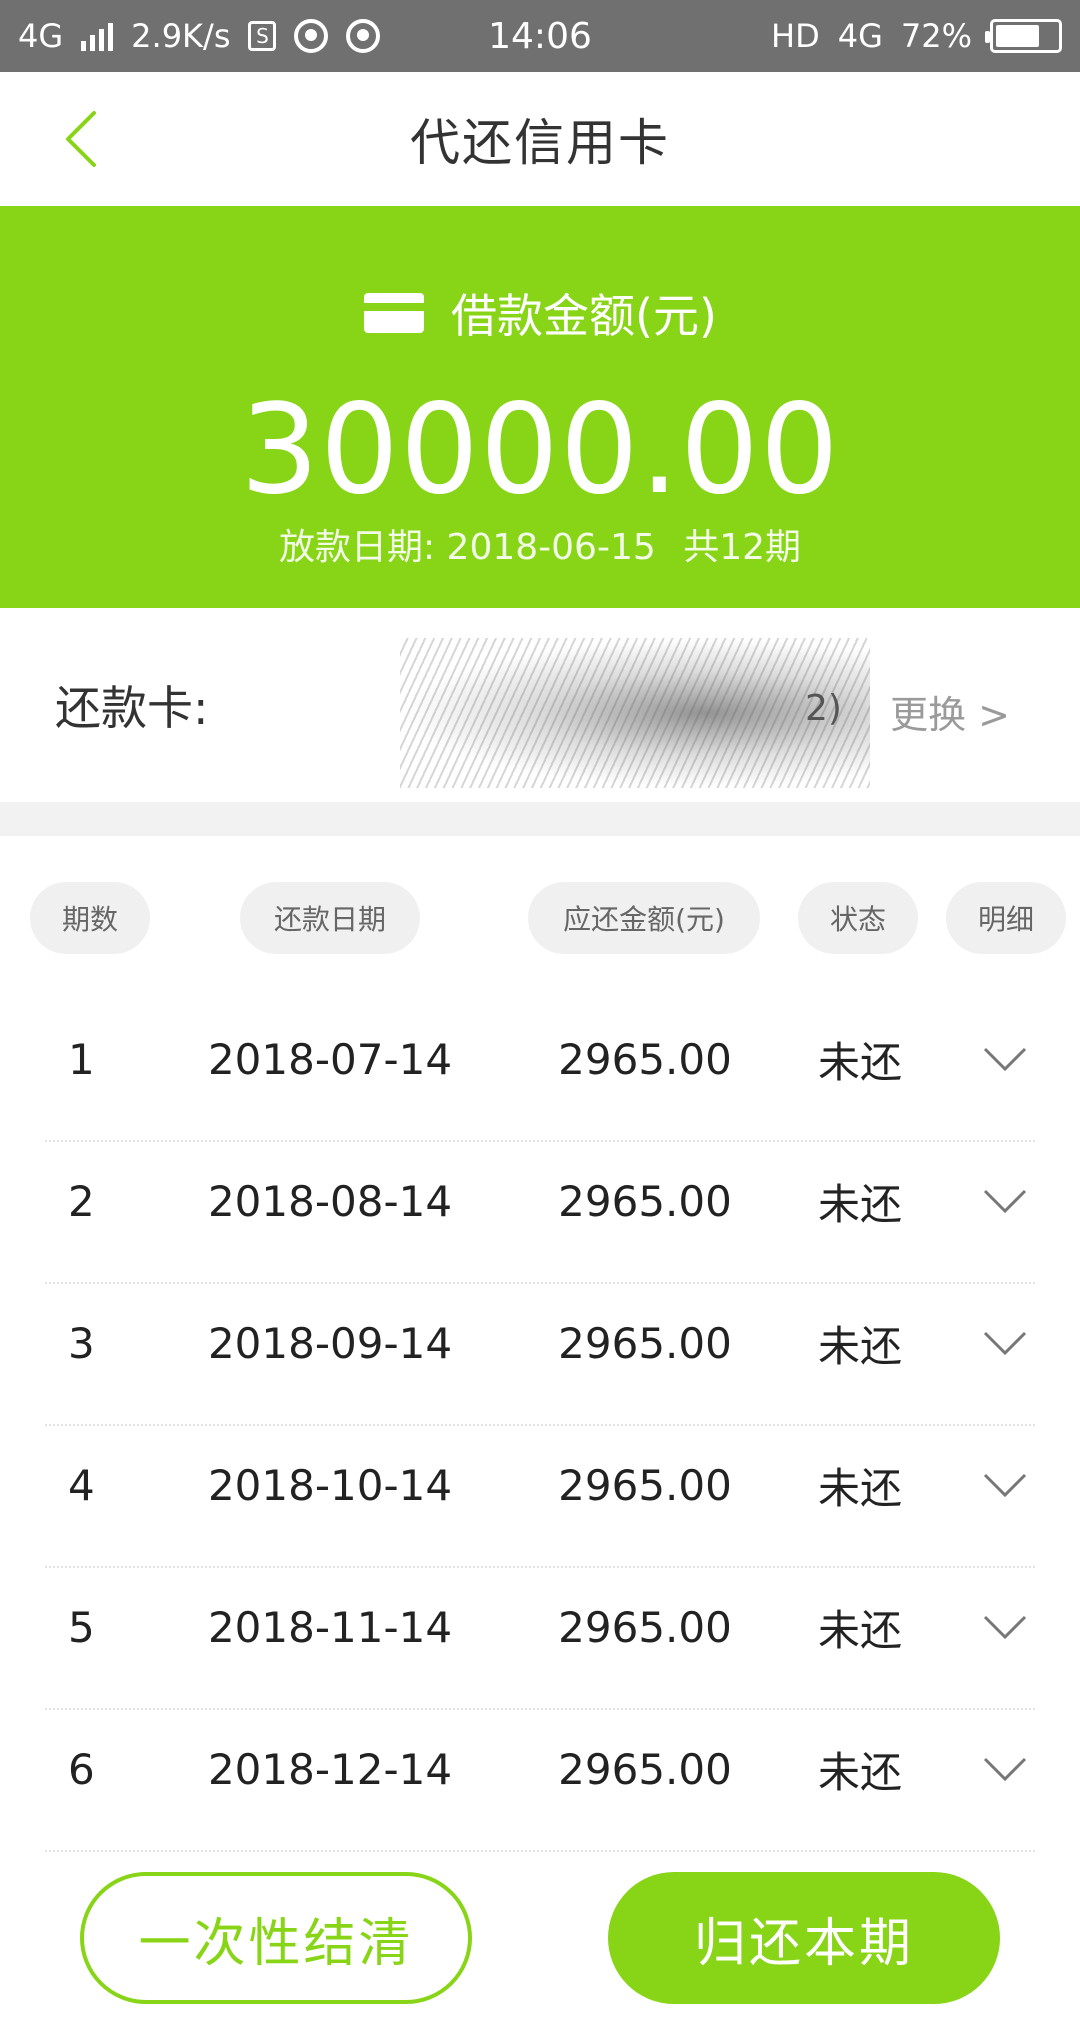 The image size is (1080, 2034). What do you see at coordinates (584, 316) in the screenshot?
I see `loan-amount-label: 借款金额(元)` at bounding box center [584, 316].